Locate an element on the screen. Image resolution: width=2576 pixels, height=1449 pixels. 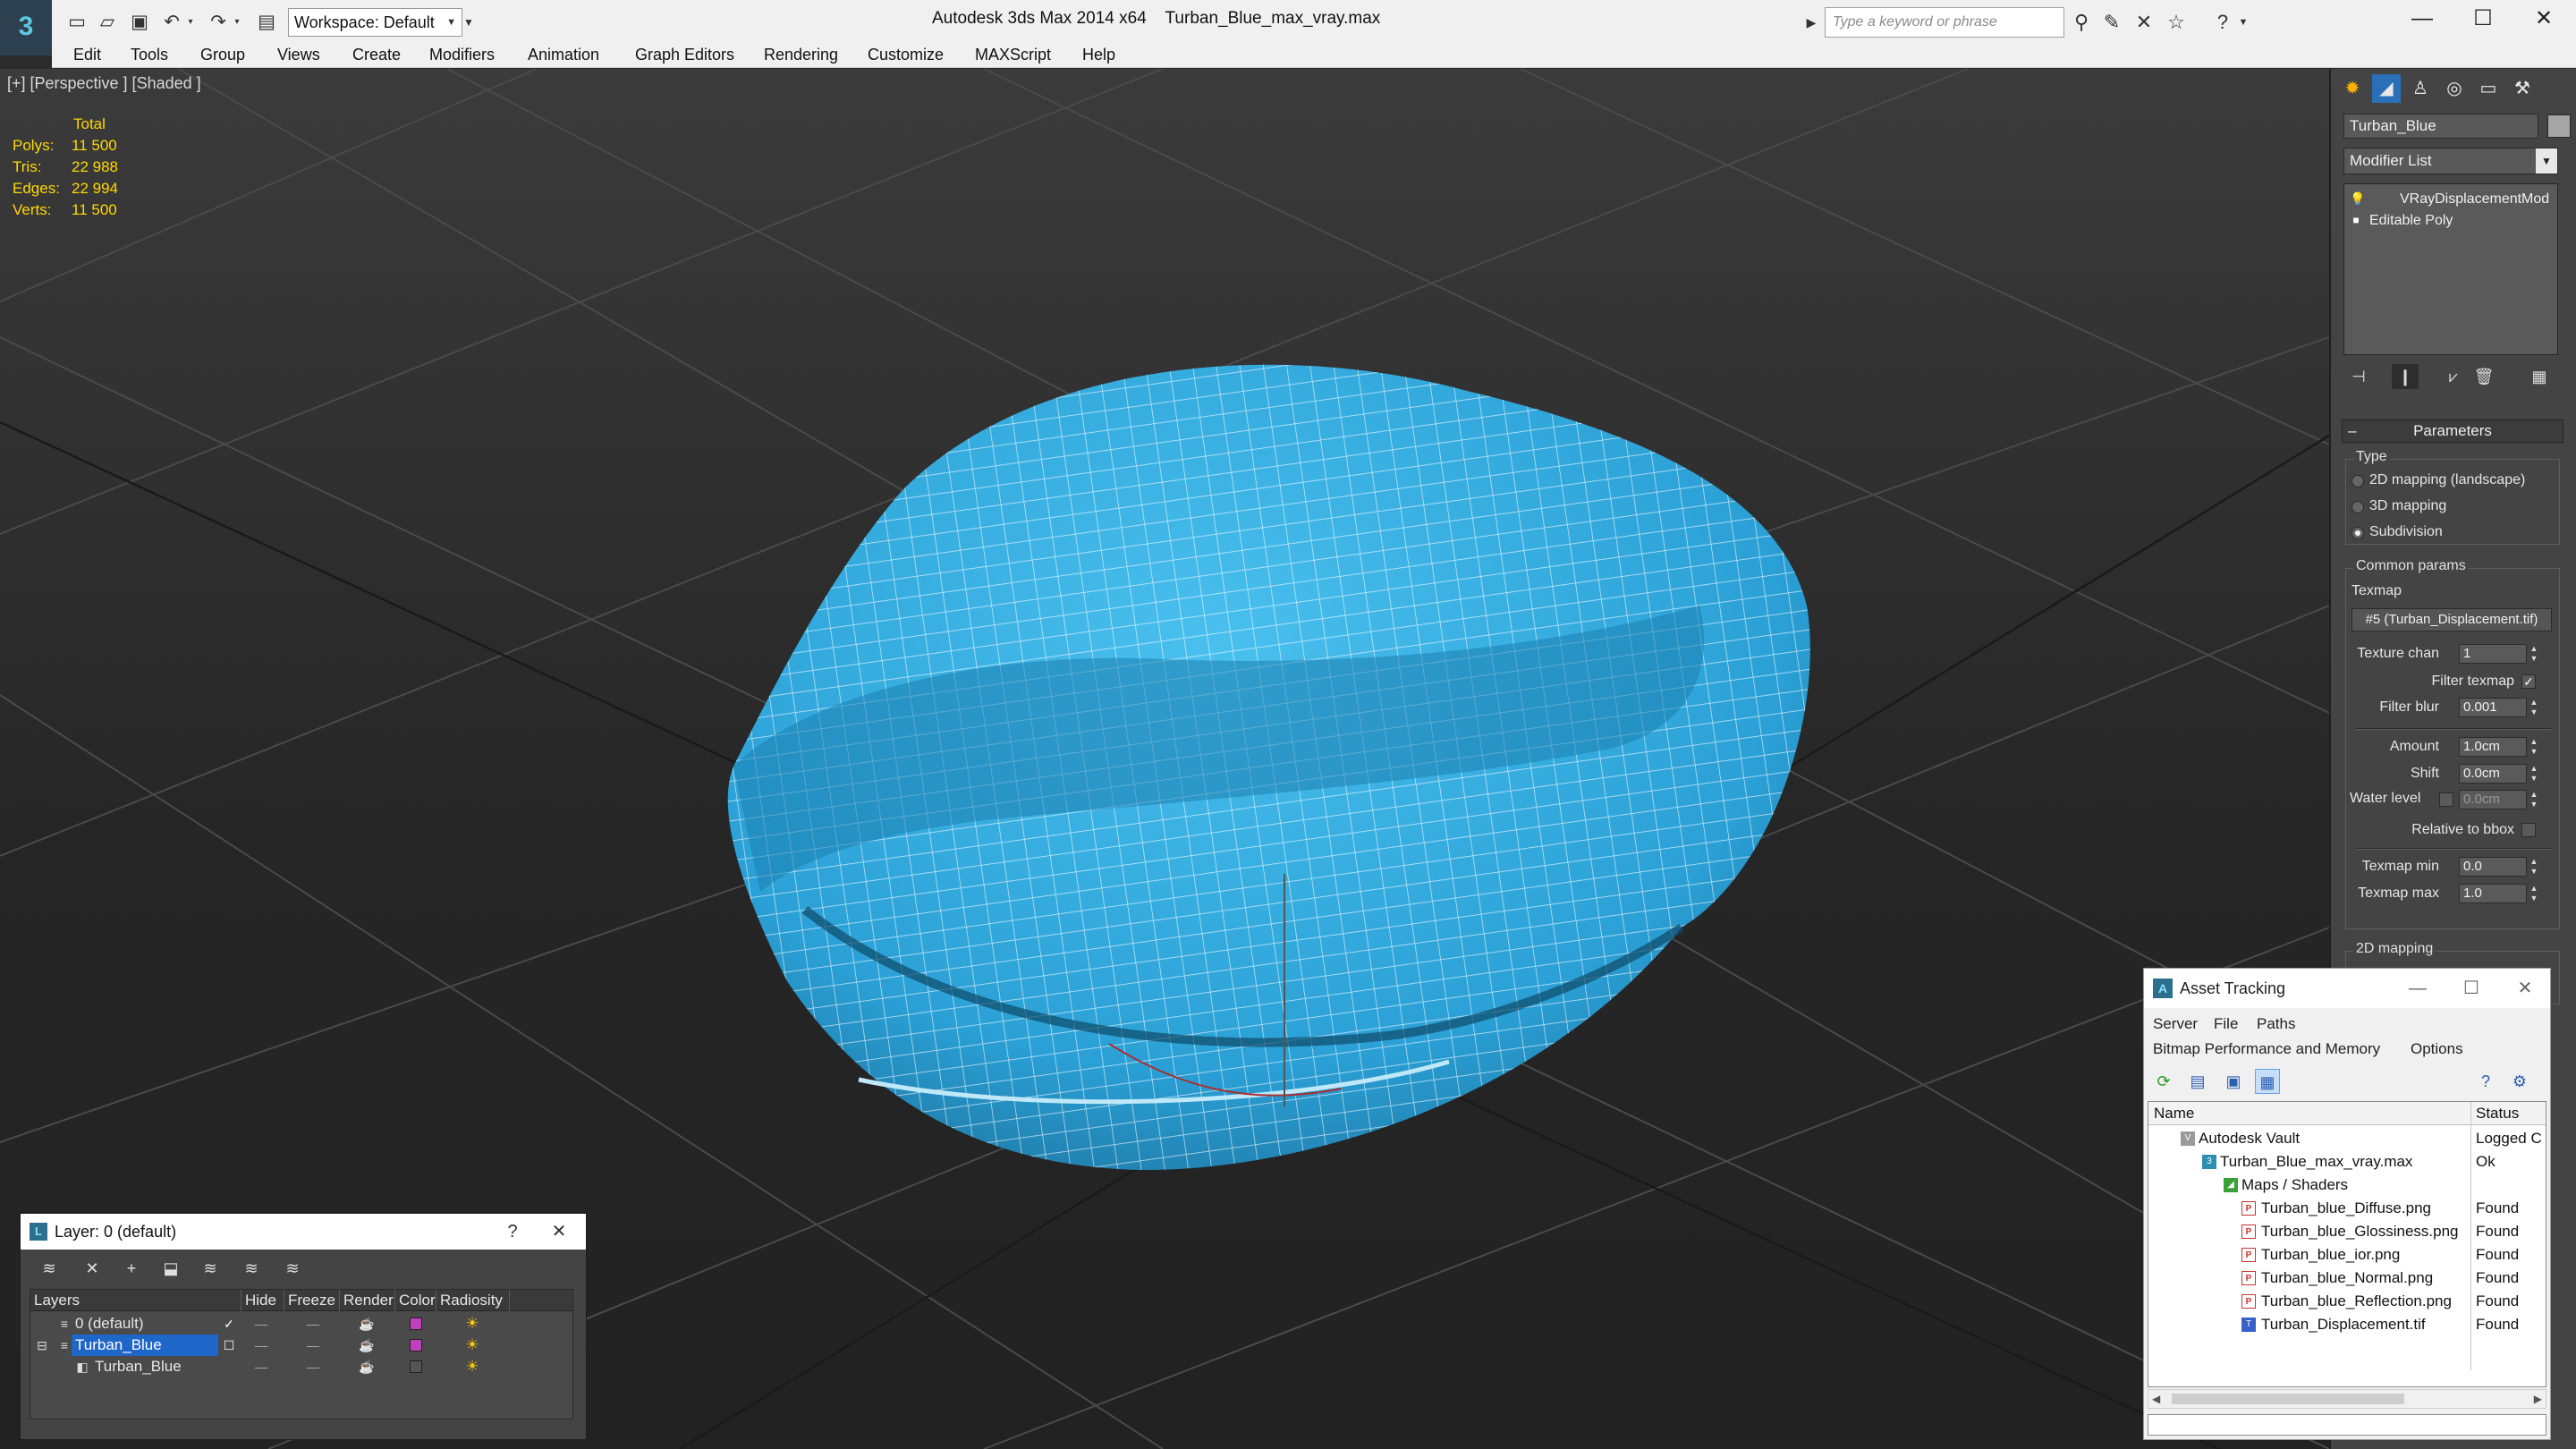
help-dropdown-icon: ▼ is located at coordinates (2243, 22).